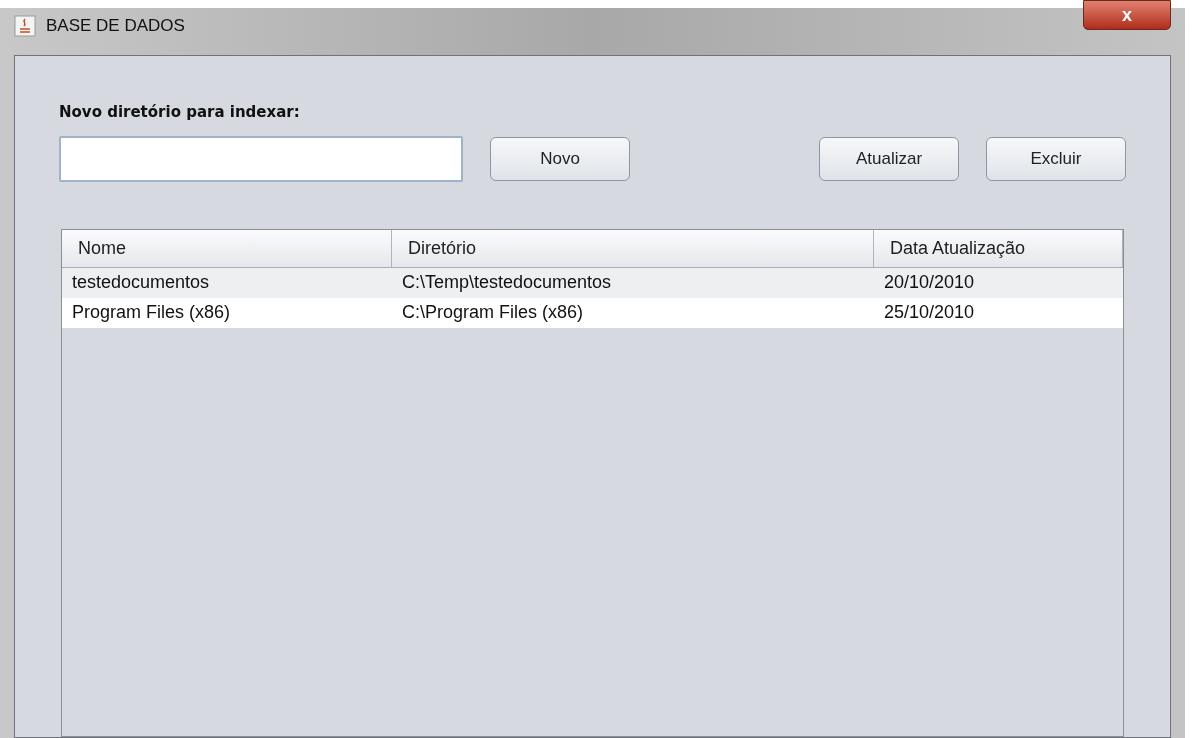  What do you see at coordinates (929, 282) in the screenshot?
I see `table-cell-text: 20/10/2010` at bounding box center [929, 282].